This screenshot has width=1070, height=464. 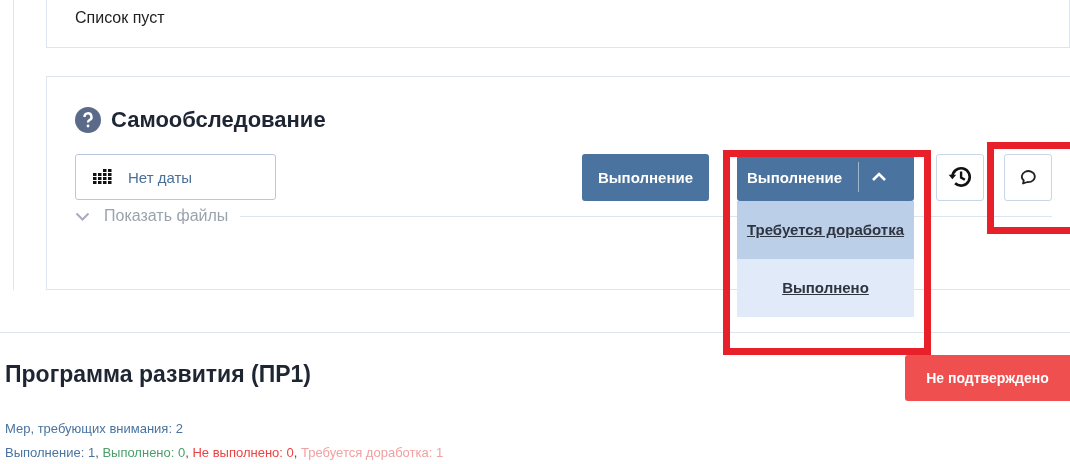 I want to click on history-button, so click(x=960, y=177).